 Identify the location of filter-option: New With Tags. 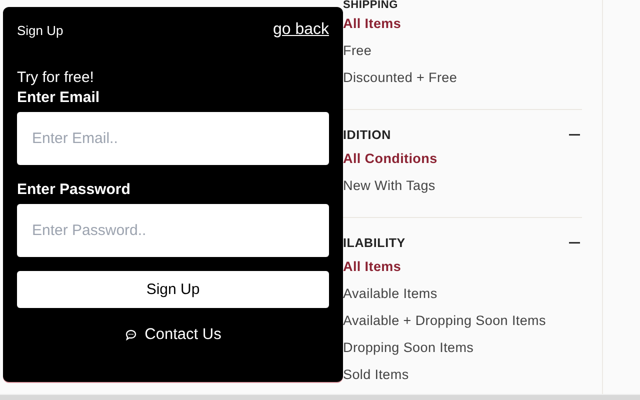
(389, 185).